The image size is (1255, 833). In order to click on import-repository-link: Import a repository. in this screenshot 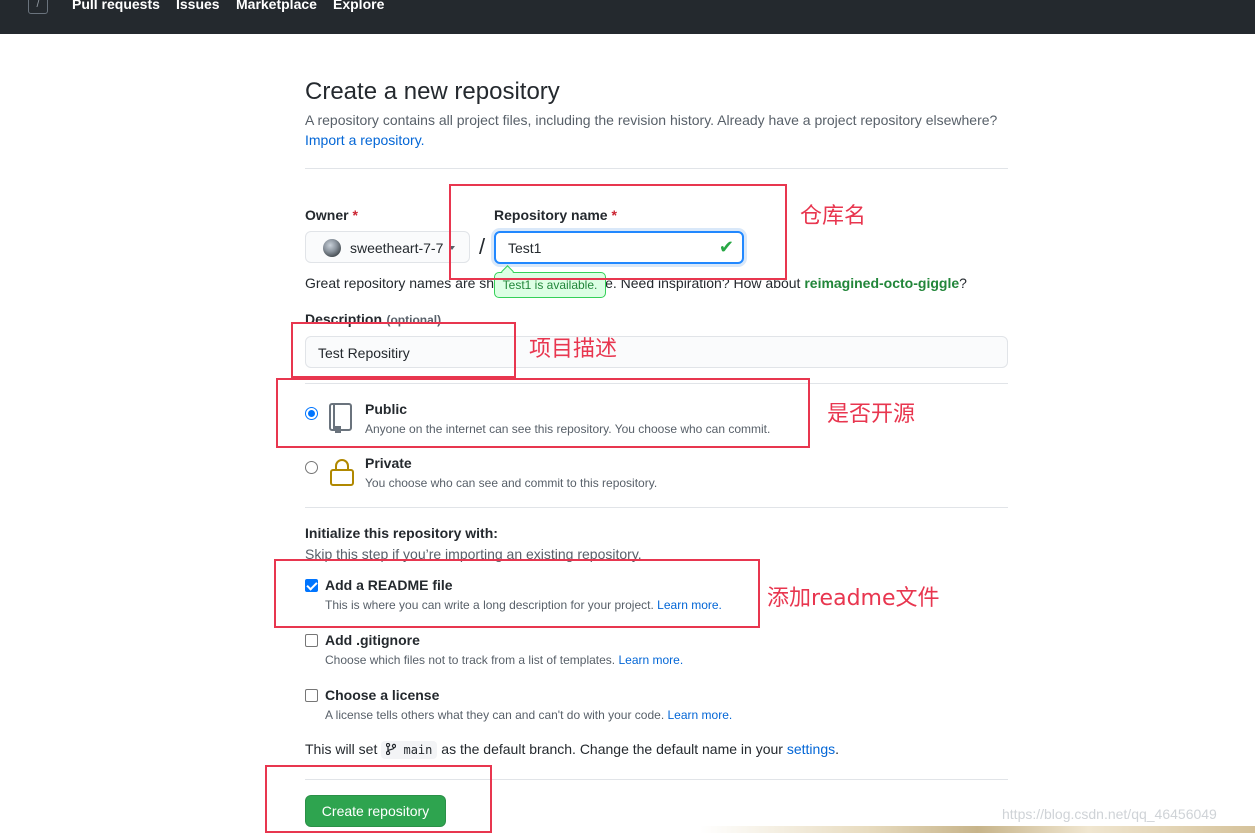, I will do `click(365, 140)`.